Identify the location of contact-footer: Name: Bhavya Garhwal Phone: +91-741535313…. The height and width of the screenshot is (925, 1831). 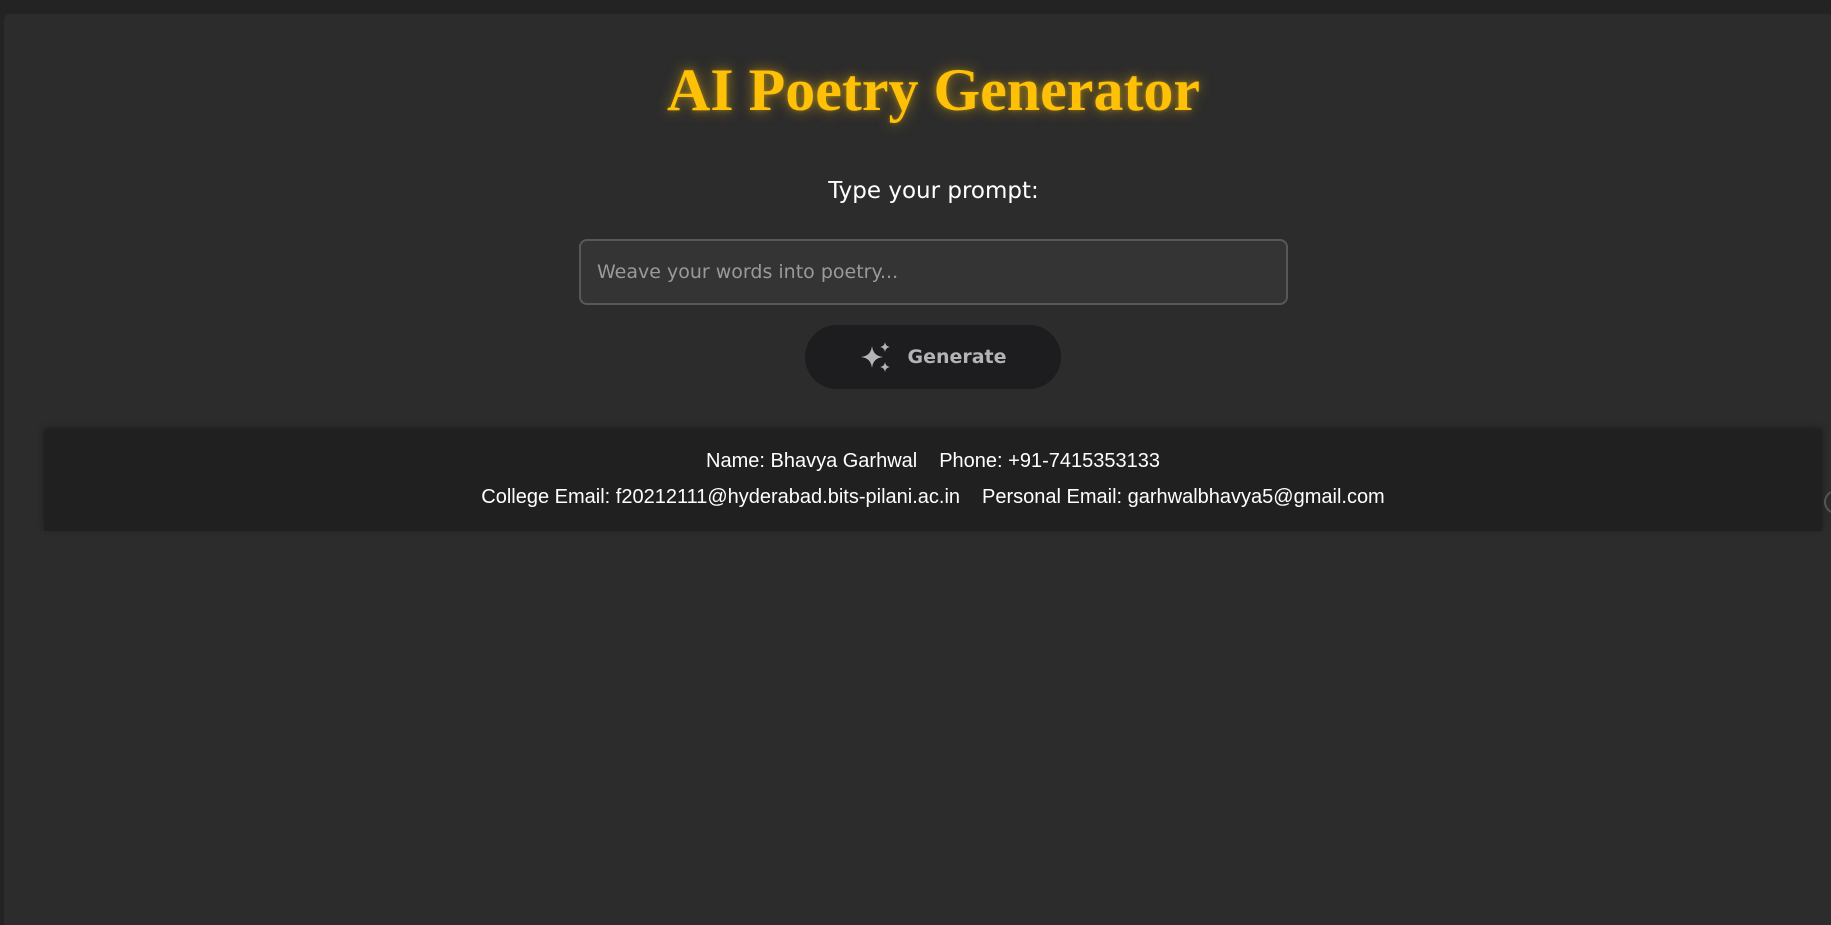
(933, 480).